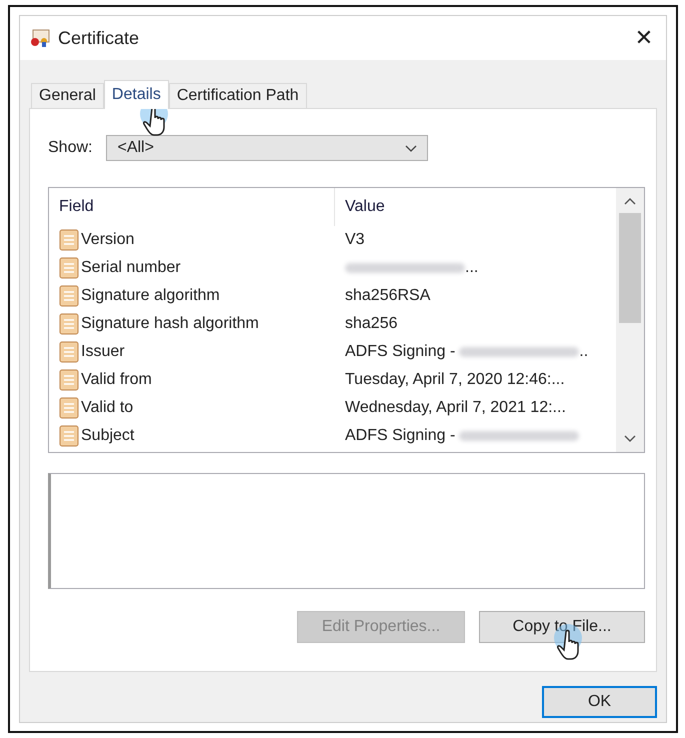 The width and height of the screenshot is (685, 738). I want to click on show-dropdown: <All>, so click(267, 148).